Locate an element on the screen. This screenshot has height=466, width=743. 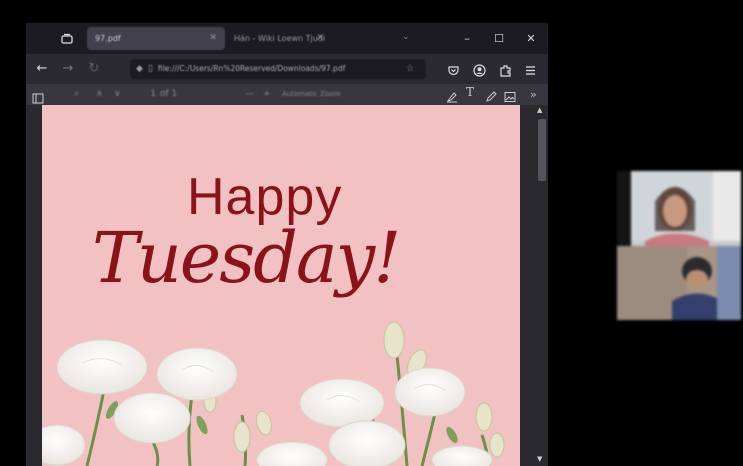
scrollbar-thumb is located at coordinates (542, 150).